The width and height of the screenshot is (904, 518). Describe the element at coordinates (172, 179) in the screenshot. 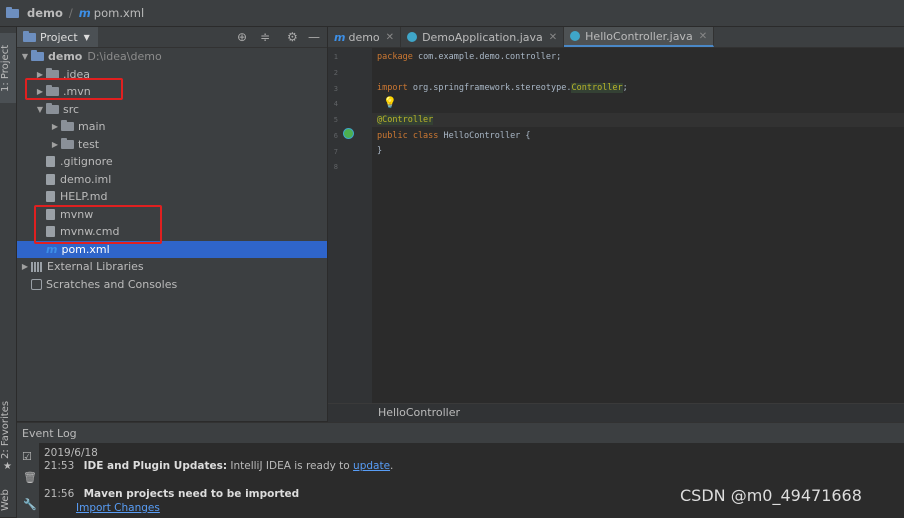

I see `tree-item: demo.iml` at that location.